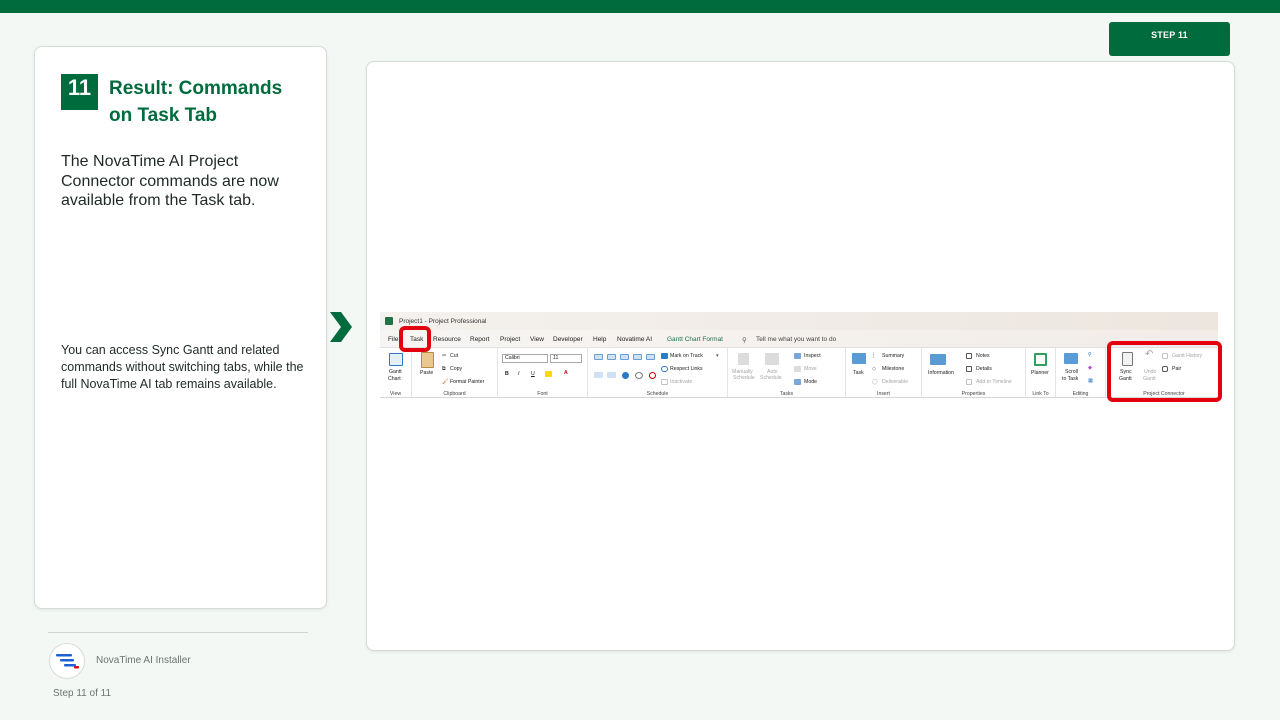 The height and width of the screenshot is (720, 1280). I want to click on percent-100-icon, so click(650, 357).